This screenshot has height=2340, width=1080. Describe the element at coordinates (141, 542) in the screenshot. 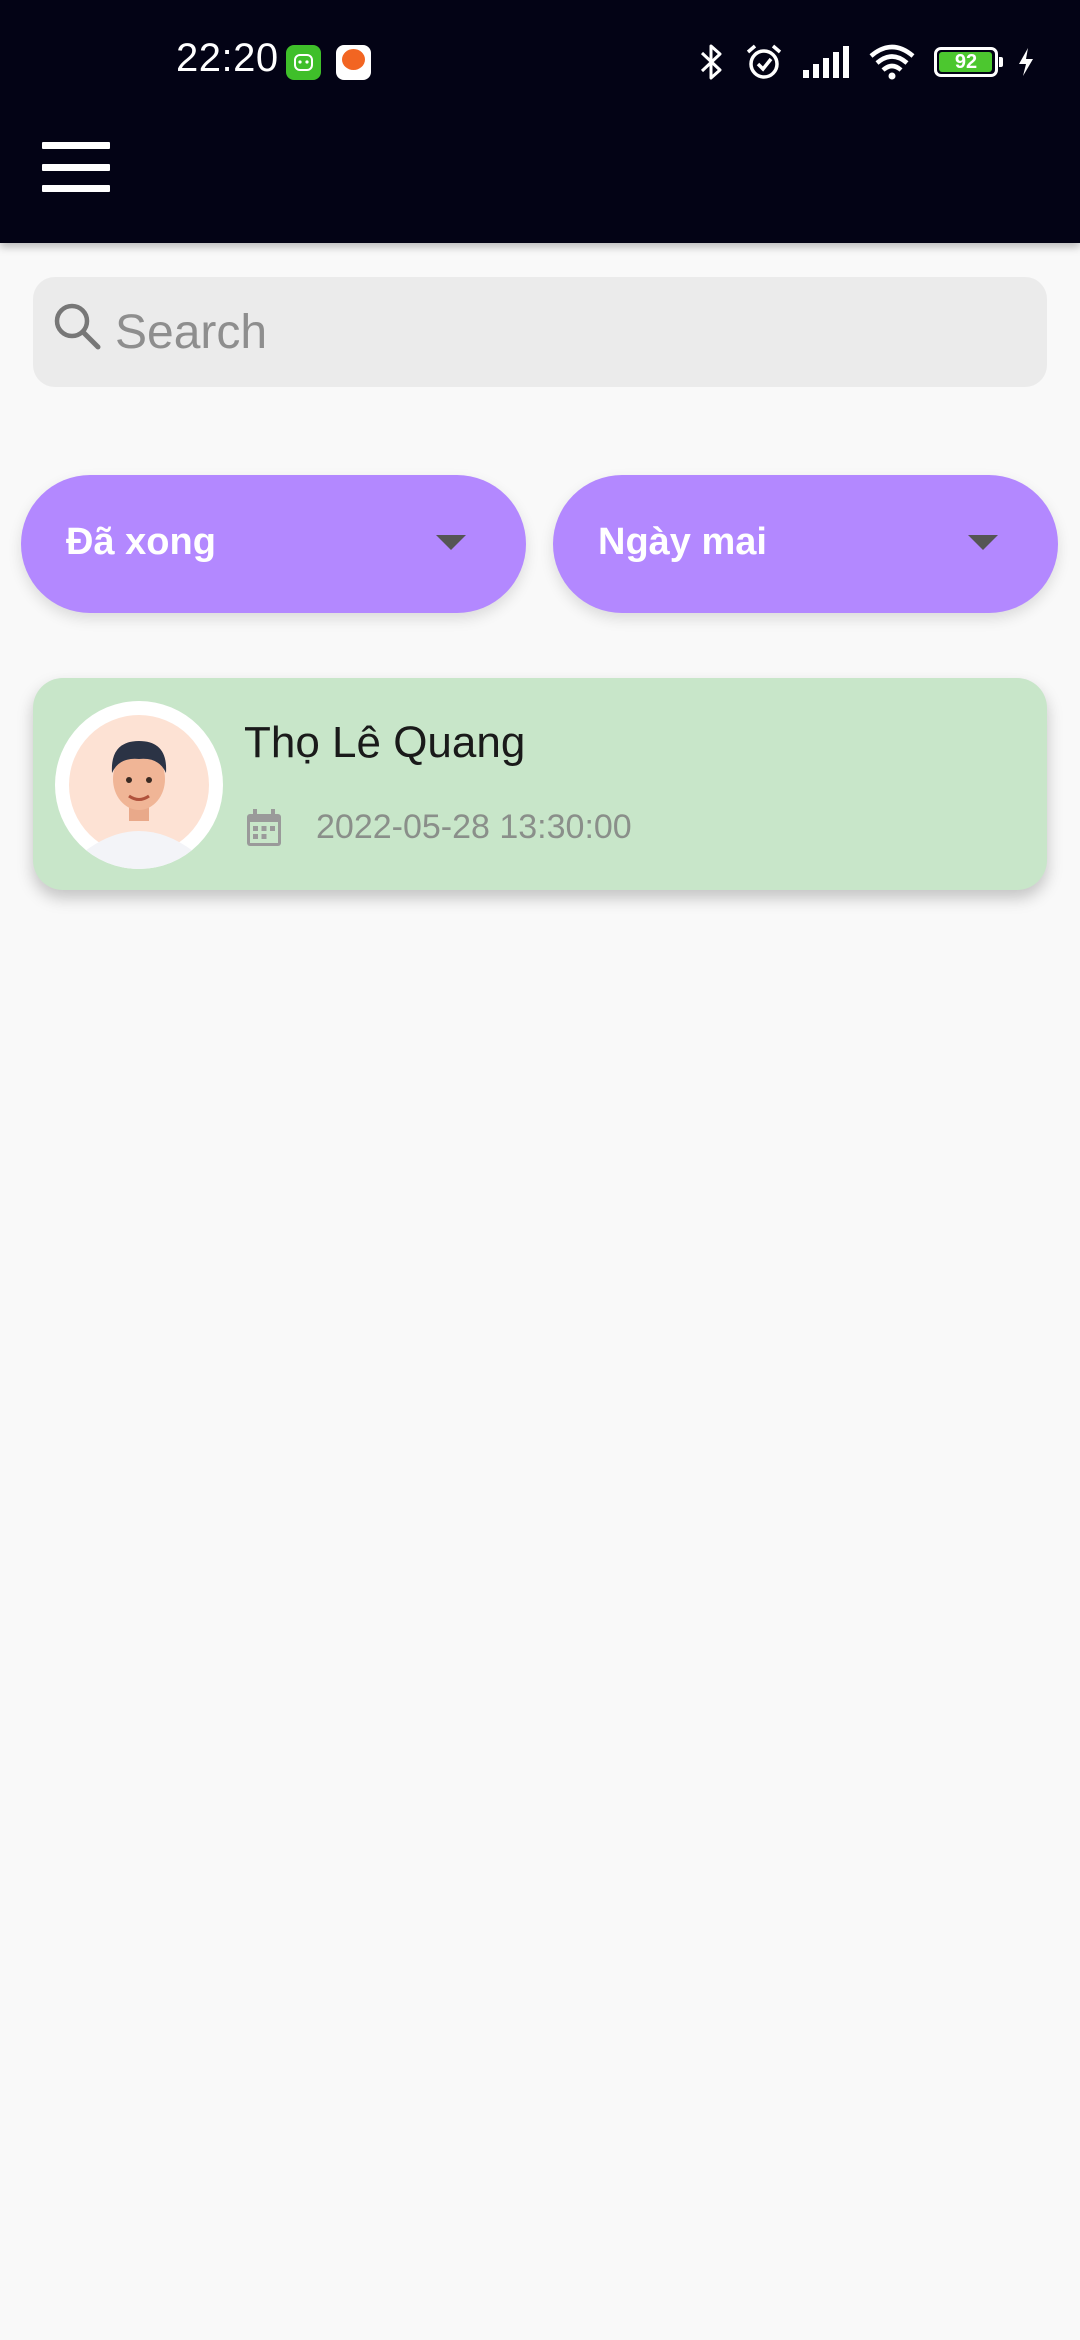

I see `status-filter-label: Đã xong` at that location.